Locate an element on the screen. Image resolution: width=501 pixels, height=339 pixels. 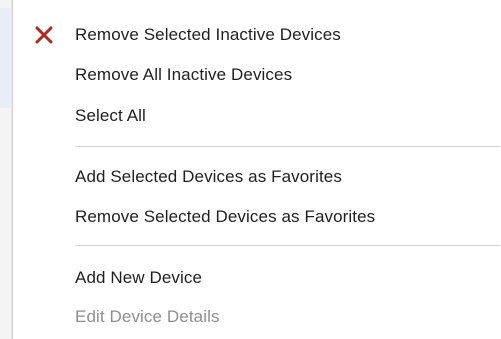
menu-item-remove-selected-inactive-devices: Remove Selected Inactive Devices is located at coordinates (257, 35).